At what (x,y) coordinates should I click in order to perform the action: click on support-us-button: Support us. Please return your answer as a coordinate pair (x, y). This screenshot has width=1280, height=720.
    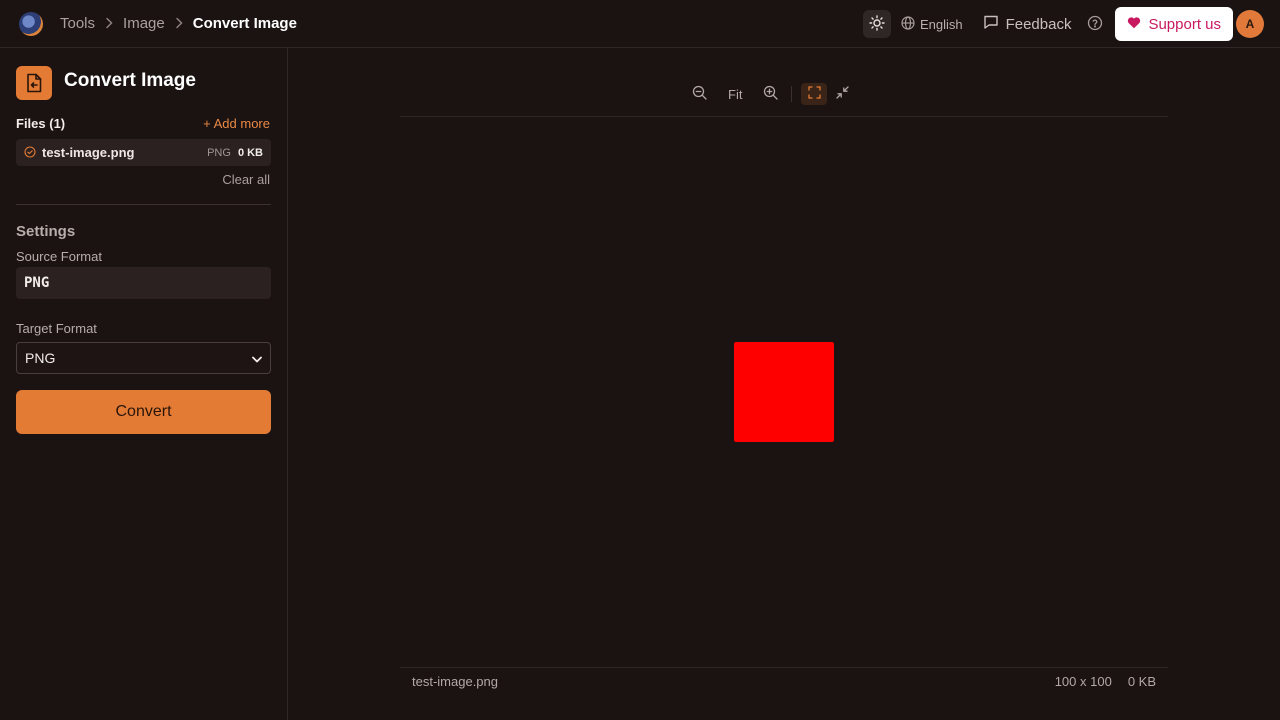
    Looking at the image, I should click on (1174, 24).